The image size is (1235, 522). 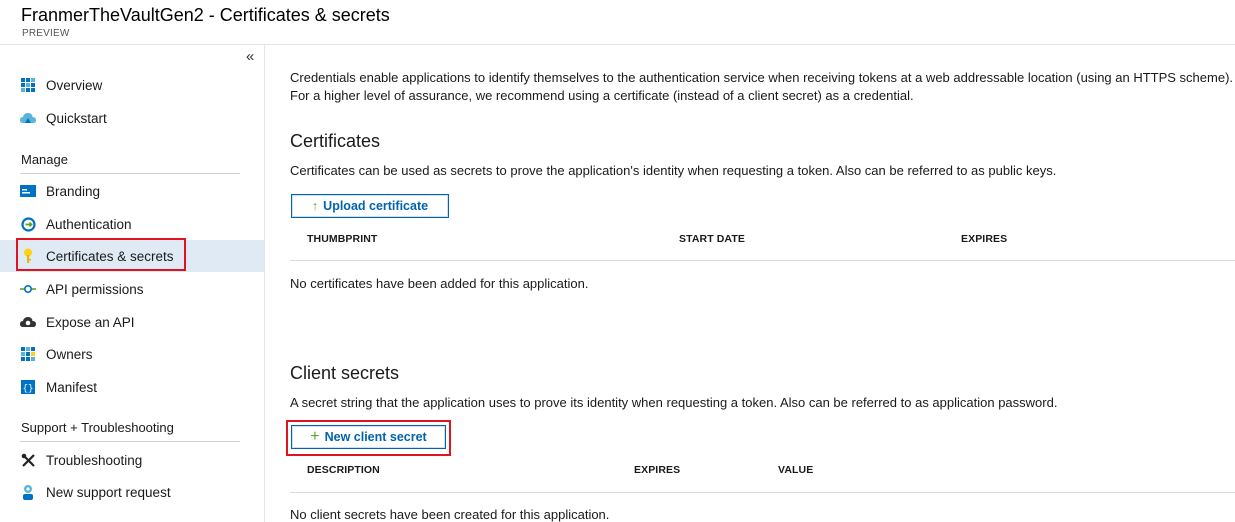 What do you see at coordinates (132, 118) in the screenshot?
I see `sidebar-item-quickstart: Quickstart` at bounding box center [132, 118].